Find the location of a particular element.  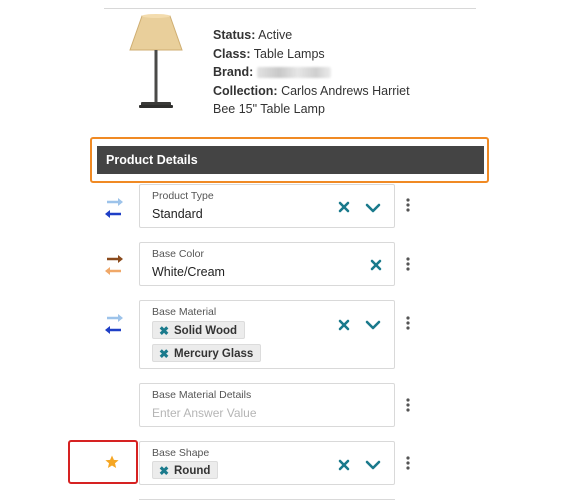

section-header-product-details: Product Details is located at coordinates (290, 160).